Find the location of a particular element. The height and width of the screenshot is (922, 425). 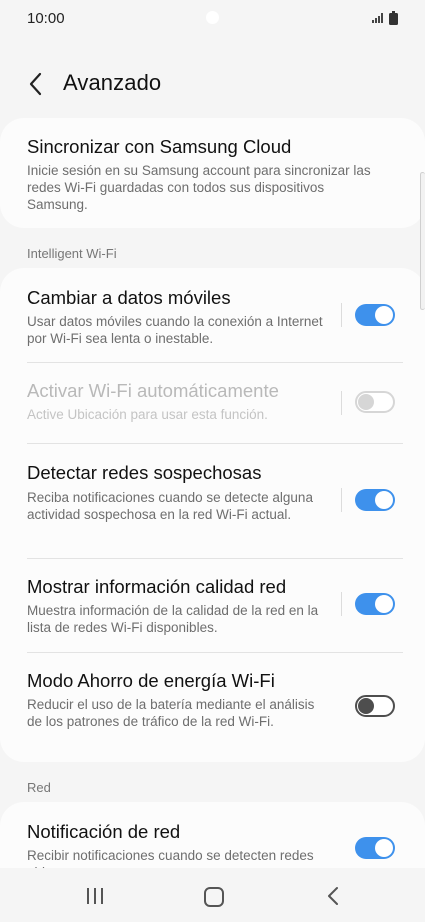

section-label-red: Red is located at coordinates (39, 787).